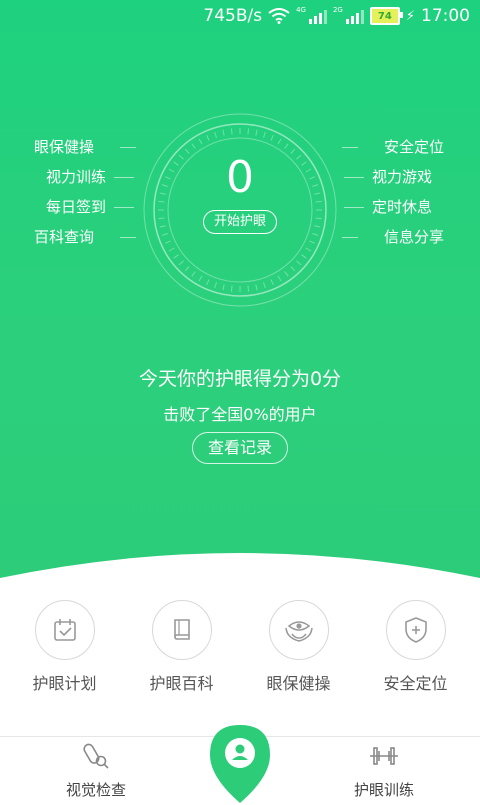  What do you see at coordinates (384, 768) in the screenshot?
I see `tab-eye-training: 护眼训练` at bounding box center [384, 768].